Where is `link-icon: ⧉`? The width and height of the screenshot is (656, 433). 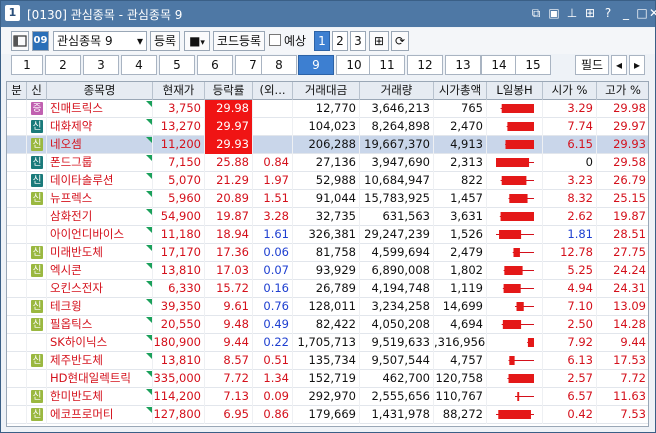 link-icon: ⧉ is located at coordinates (536, 13).